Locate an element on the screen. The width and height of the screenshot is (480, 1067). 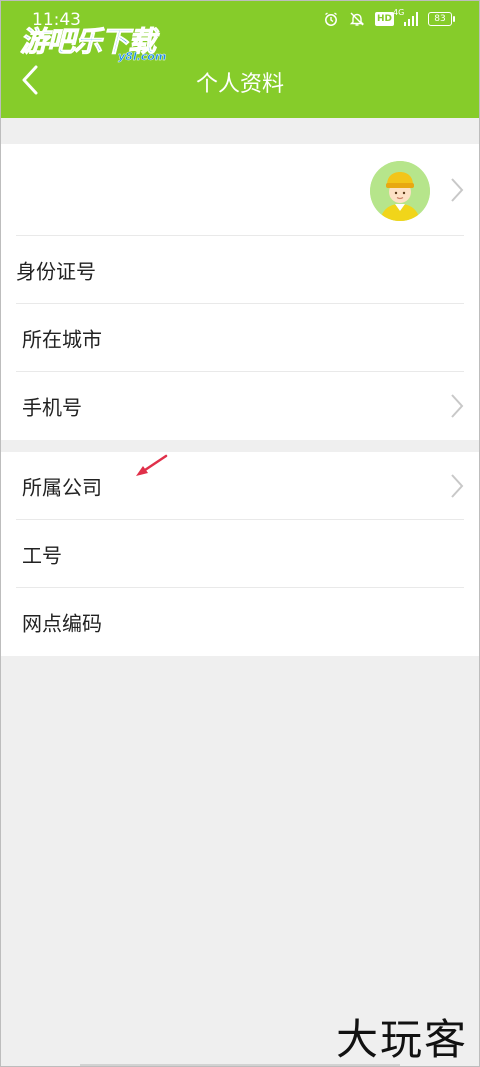
red-arrow-icon is located at coordinates (152, 465).